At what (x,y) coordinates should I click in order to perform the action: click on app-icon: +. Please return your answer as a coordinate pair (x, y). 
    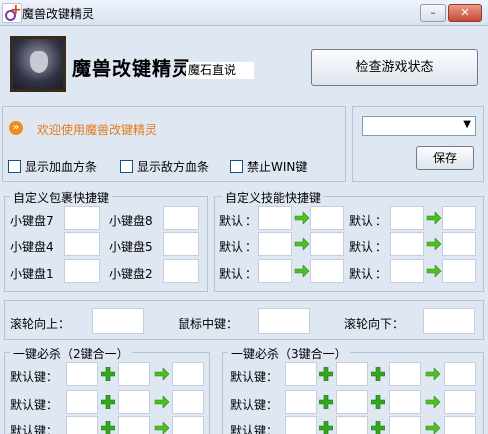
    Looking at the image, I should click on (12, 12).